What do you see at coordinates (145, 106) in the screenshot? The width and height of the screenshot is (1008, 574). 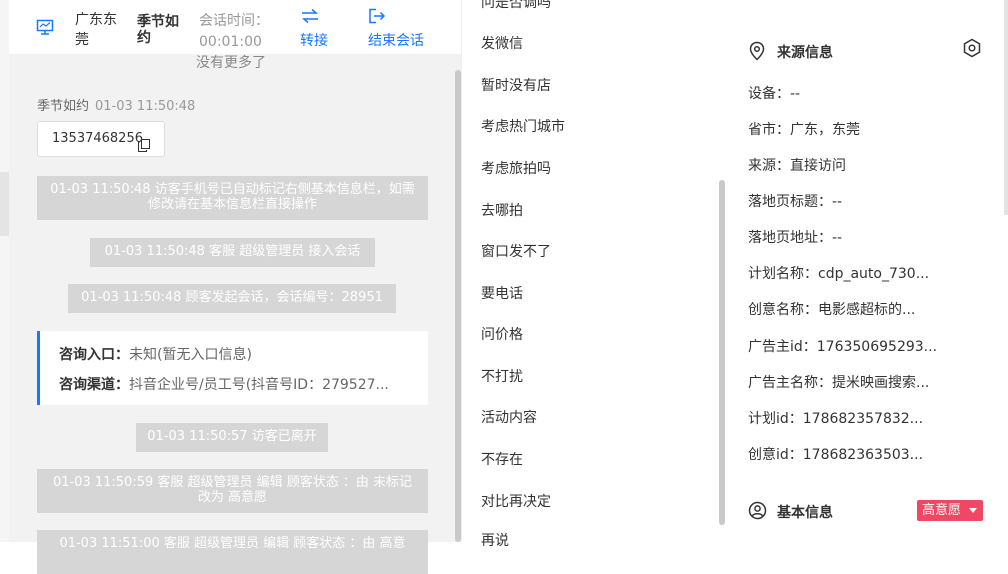 I see `sender-time: 01-03 11:50:48` at bounding box center [145, 106].